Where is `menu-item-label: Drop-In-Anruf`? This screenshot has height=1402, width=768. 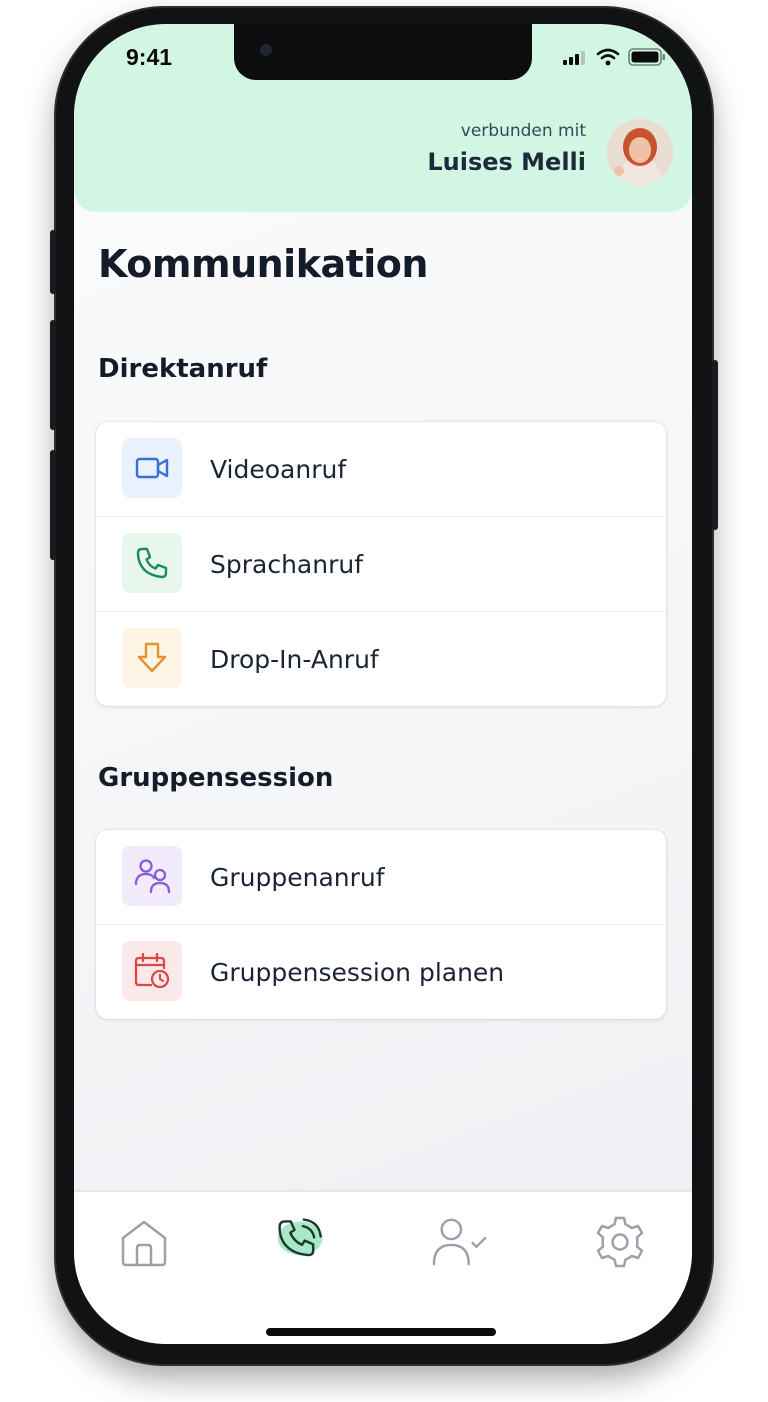 menu-item-label: Drop-In-Anruf is located at coordinates (294, 659).